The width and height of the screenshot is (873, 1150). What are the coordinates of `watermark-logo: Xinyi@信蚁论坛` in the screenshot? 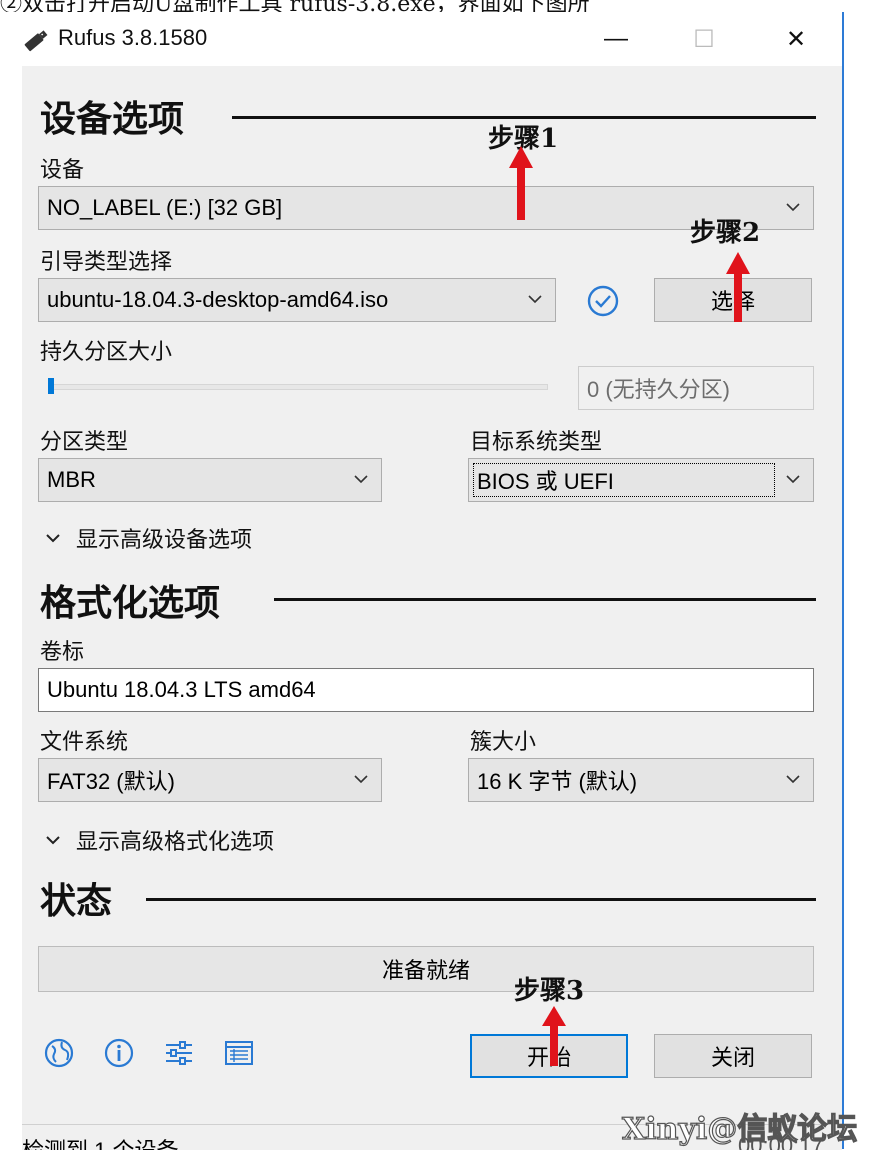 It's located at (739, 1129).